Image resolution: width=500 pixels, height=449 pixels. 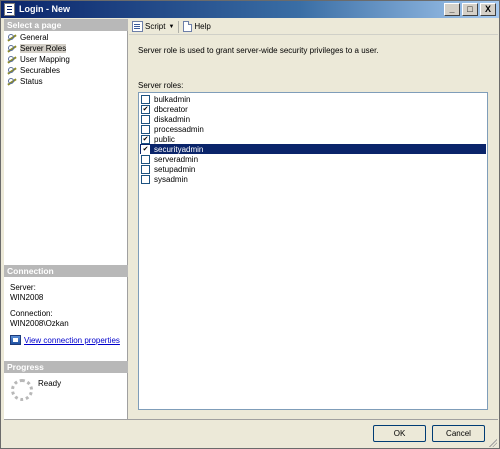 I want to click on resize-grip-icon, so click(x=492, y=442).